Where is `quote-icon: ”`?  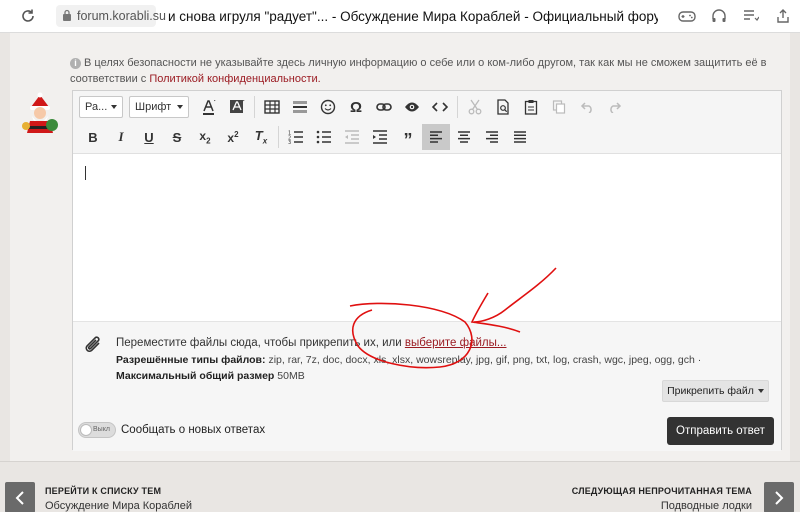 quote-icon: ” is located at coordinates (408, 137).